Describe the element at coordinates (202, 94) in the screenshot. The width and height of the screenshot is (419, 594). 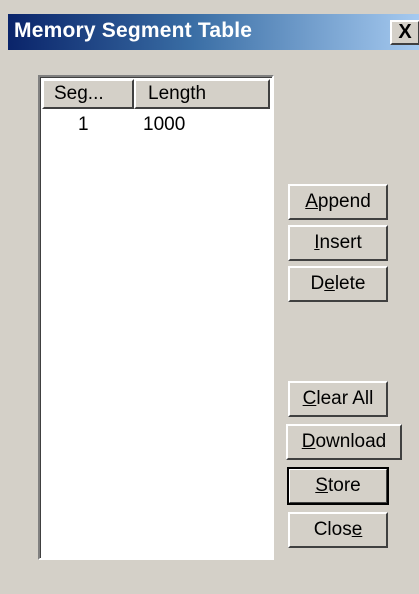
I see `column-header-length: Length` at that location.